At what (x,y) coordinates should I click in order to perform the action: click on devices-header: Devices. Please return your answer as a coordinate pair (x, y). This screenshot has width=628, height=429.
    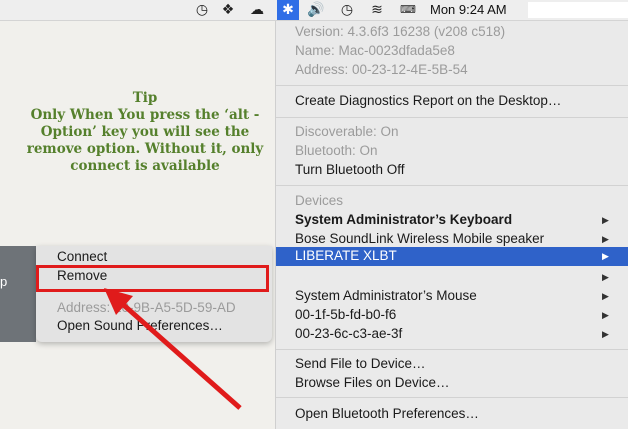
    Looking at the image, I should click on (319, 200).